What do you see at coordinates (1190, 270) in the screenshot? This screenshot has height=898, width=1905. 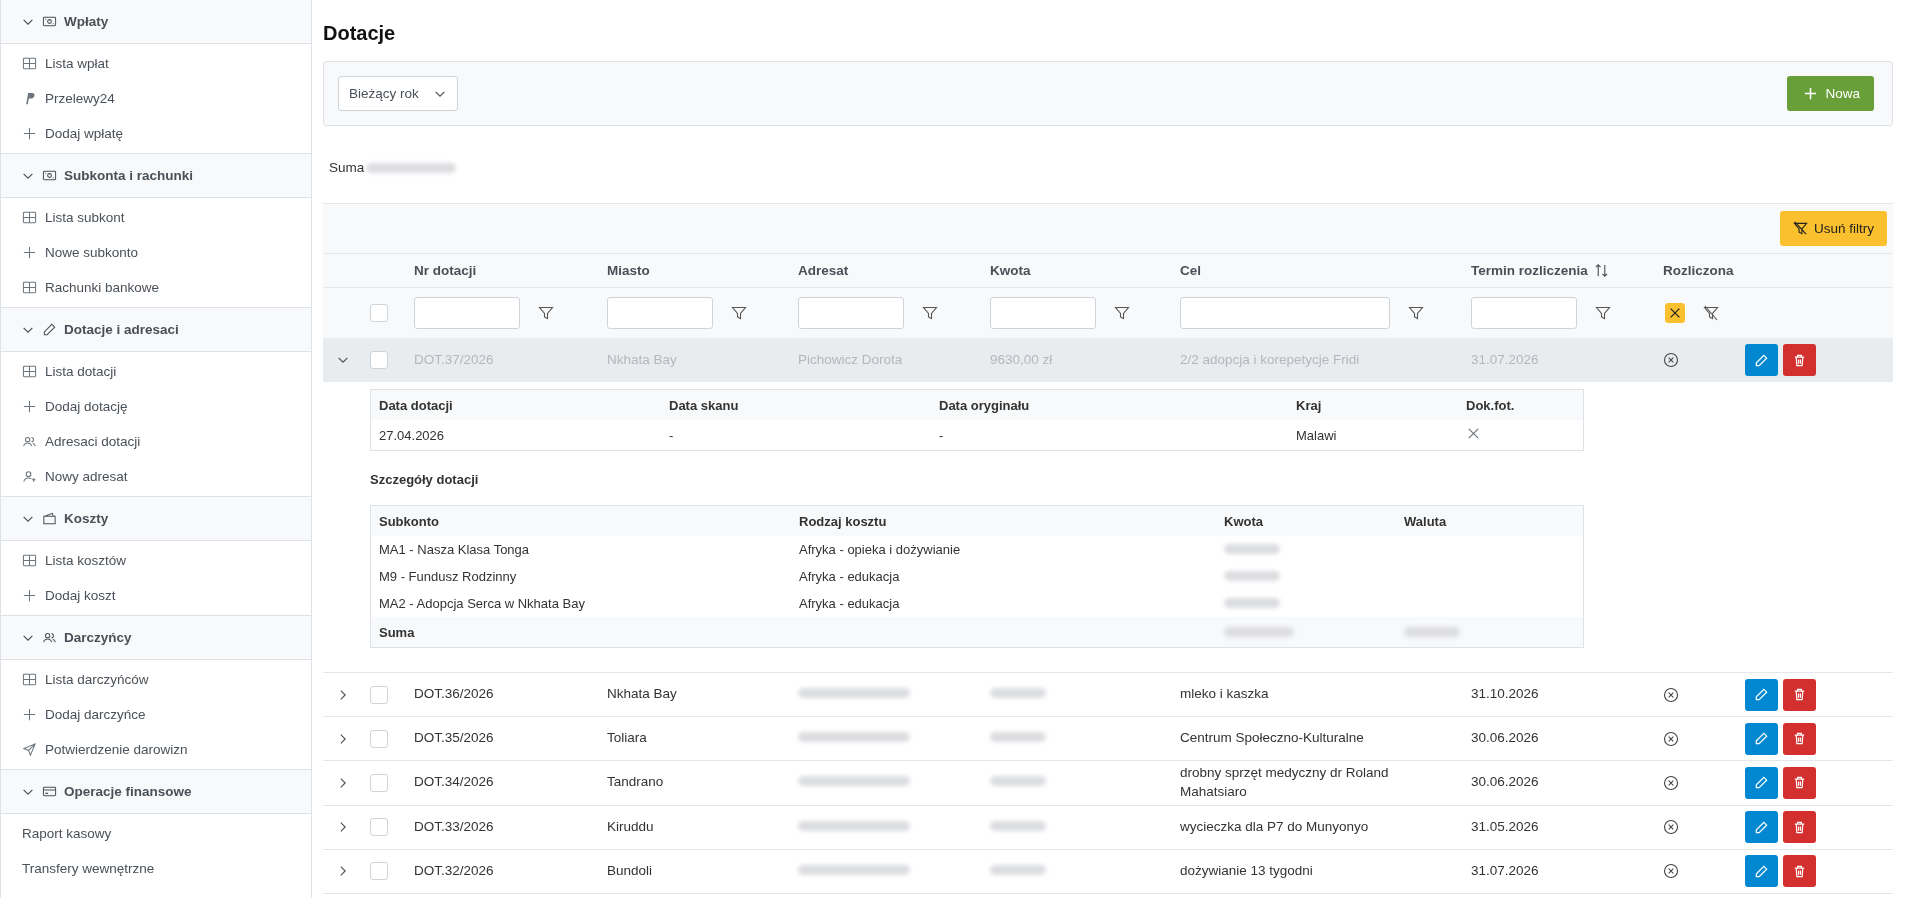 I see `column-header: Cel` at bounding box center [1190, 270].